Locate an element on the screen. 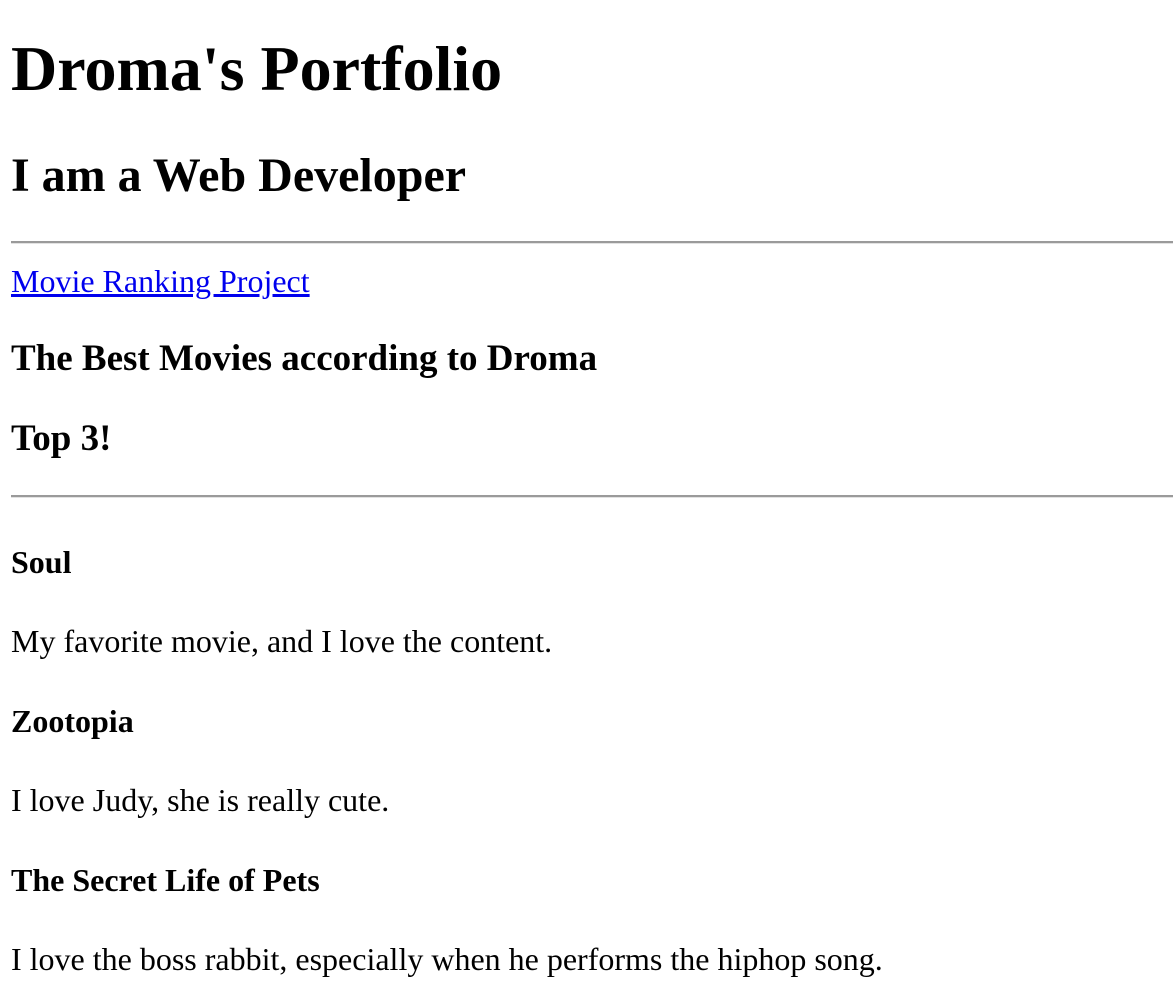  page-subtitle: I am a Web Developer is located at coordinates (239, 175).